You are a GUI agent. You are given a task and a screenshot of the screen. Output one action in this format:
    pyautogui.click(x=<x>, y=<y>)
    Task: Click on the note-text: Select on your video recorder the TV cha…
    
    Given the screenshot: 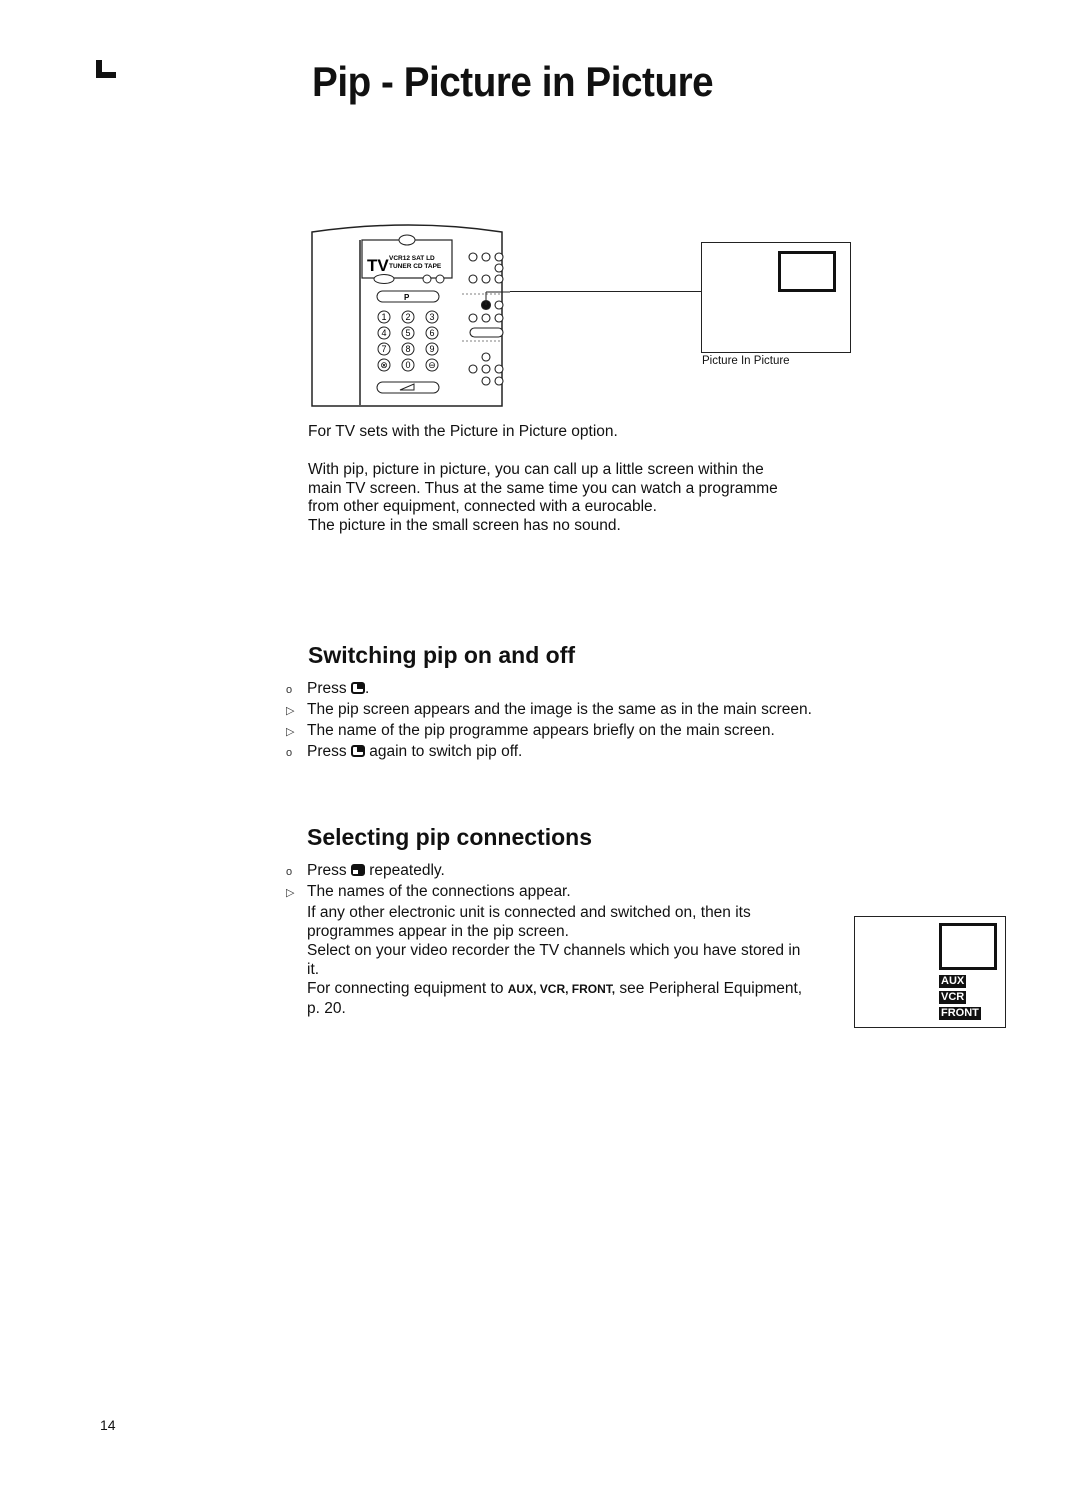 What is the action you would take?
    pyautogui.click(x=554, y=960)
    